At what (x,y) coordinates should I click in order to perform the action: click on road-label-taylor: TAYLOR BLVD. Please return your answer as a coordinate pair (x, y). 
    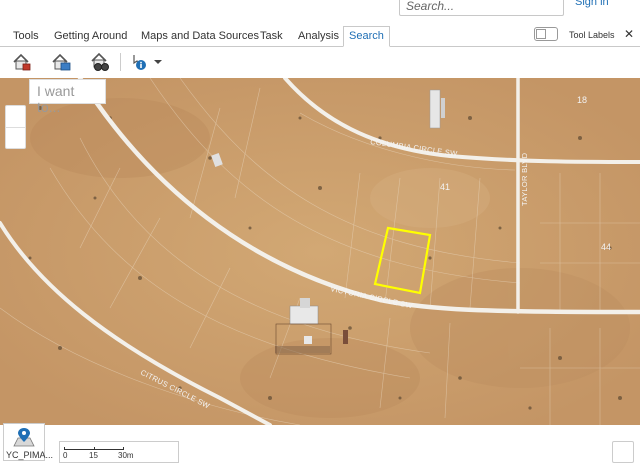
    Looking at the image, I should click on (524, 179).